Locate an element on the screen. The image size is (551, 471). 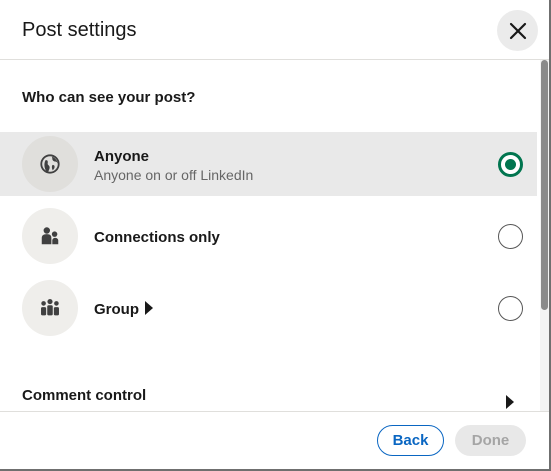
option-group-title: Group is located at coordinates (123, 309).